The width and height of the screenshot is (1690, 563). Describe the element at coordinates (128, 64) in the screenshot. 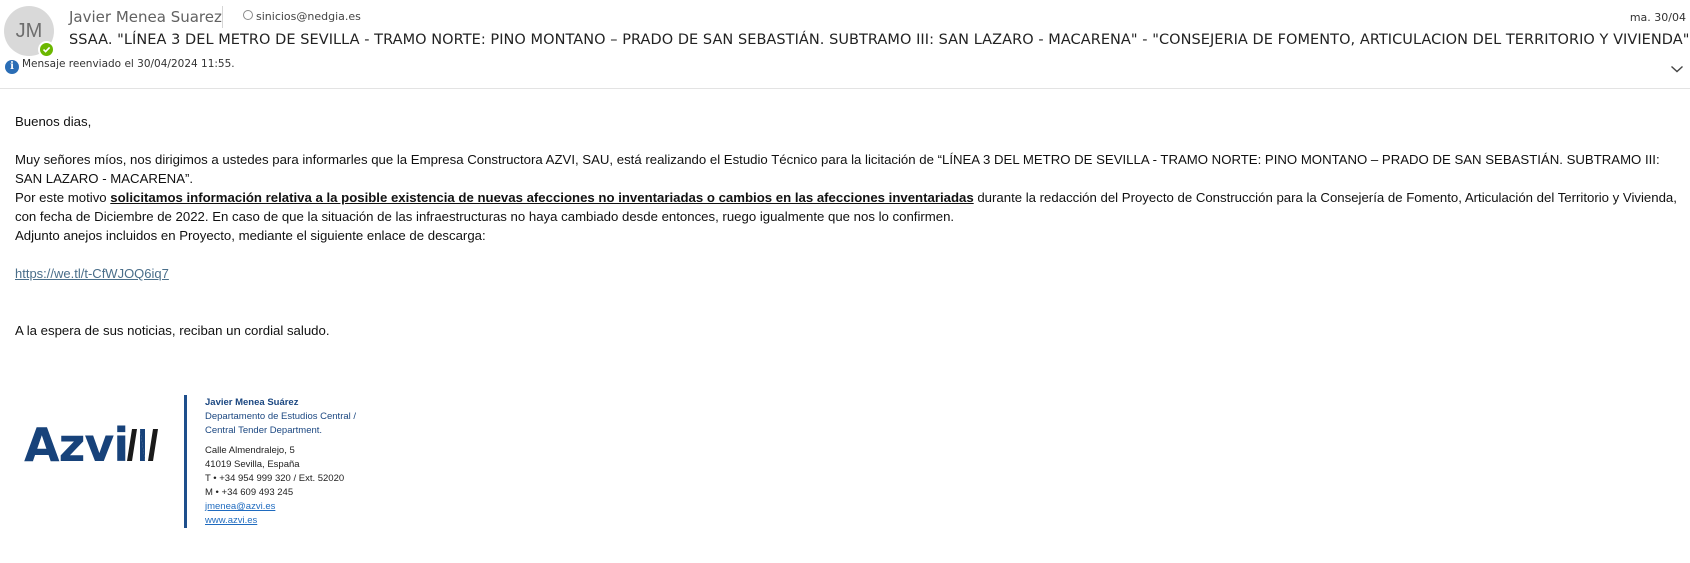

I see `forward-notice-text: Mensaje reenviado el 30/04/2024 11:55.` at that location.